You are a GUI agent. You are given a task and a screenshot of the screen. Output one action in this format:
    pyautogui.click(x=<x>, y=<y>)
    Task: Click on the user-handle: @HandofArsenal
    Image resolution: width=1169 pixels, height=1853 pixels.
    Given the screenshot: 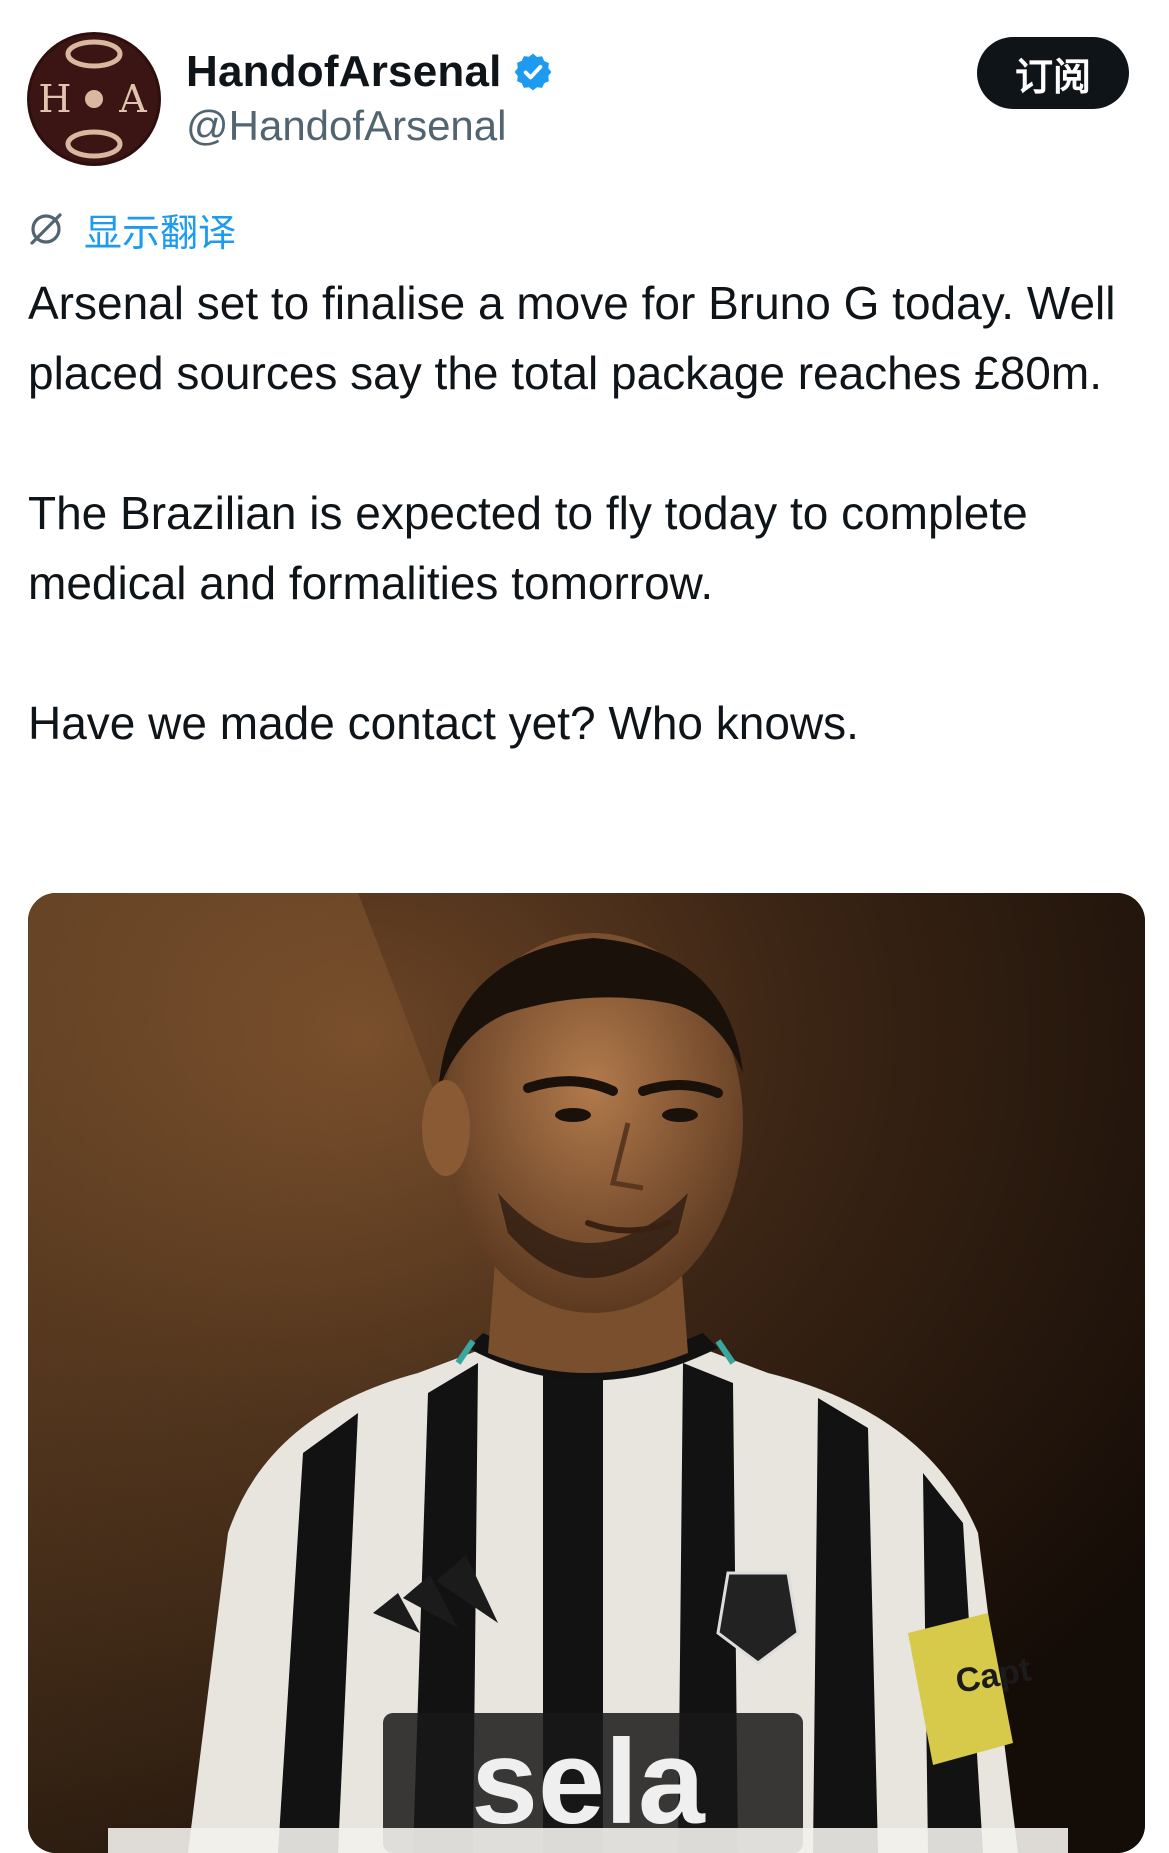 What is the action you would take?
    pyautogui.click(x=346, y=126)
    